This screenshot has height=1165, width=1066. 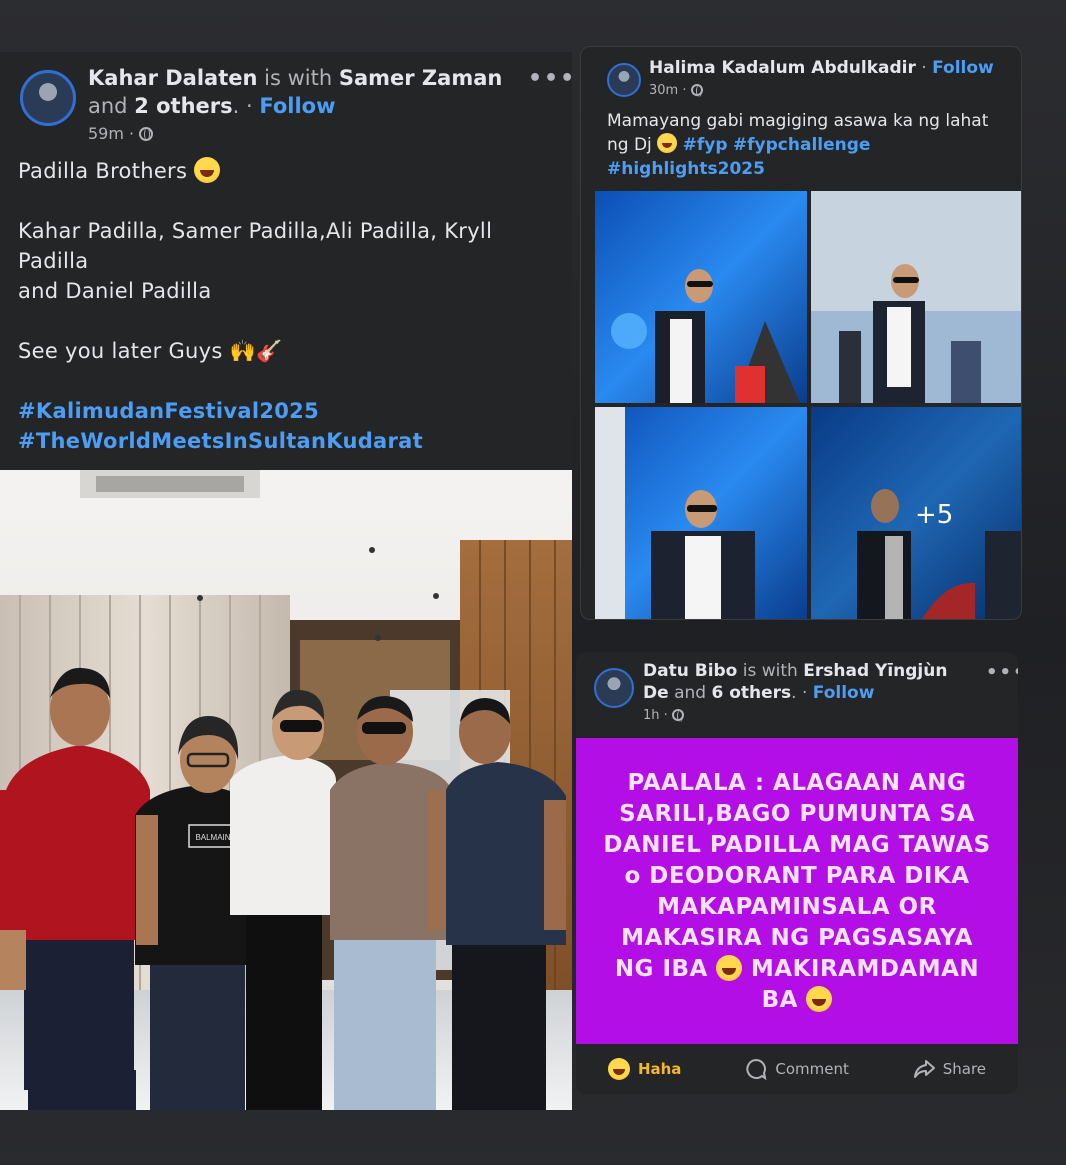 What do you see at coordinates (115, 291) in the screenshot?
I see `body-line-3: and Daniel Padilla` at bounding box center [115, 291].